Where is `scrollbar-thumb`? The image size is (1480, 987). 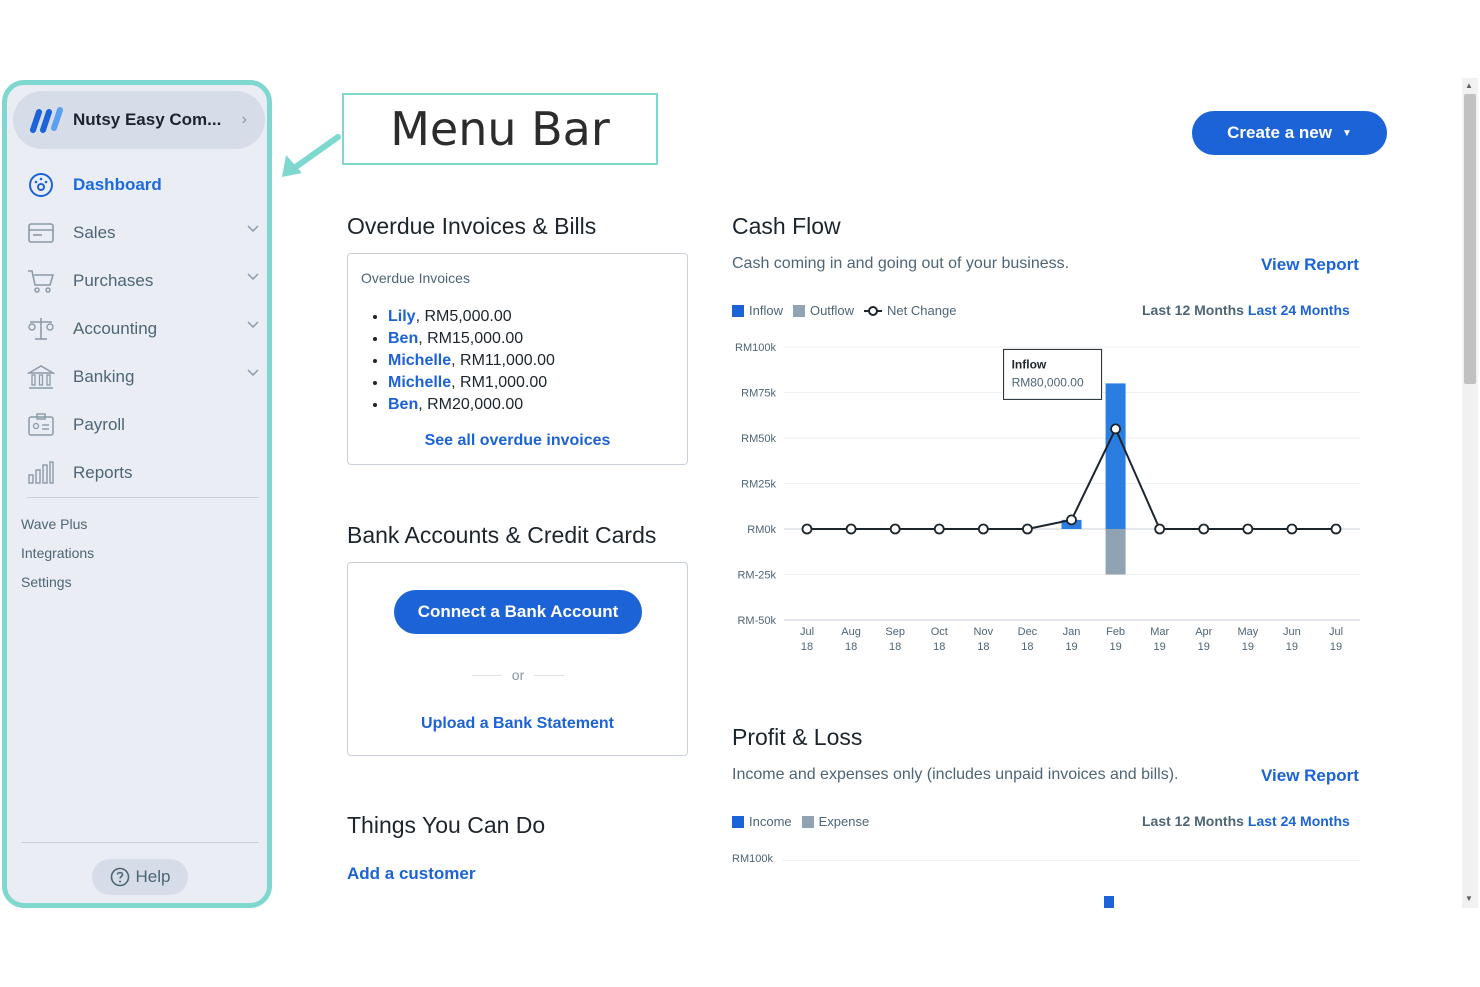 scrollbar-thumb is located at coordinates (1470, 239).